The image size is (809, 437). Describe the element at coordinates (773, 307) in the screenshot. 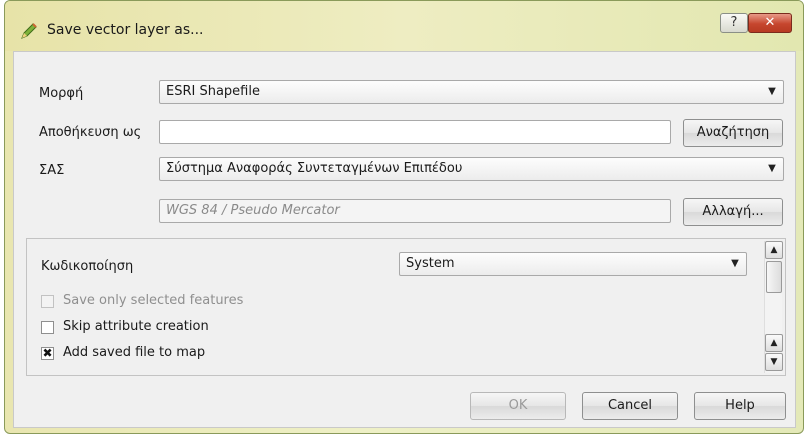

I see `options-scrollbar: ▲ ▲ ▼` at that location.